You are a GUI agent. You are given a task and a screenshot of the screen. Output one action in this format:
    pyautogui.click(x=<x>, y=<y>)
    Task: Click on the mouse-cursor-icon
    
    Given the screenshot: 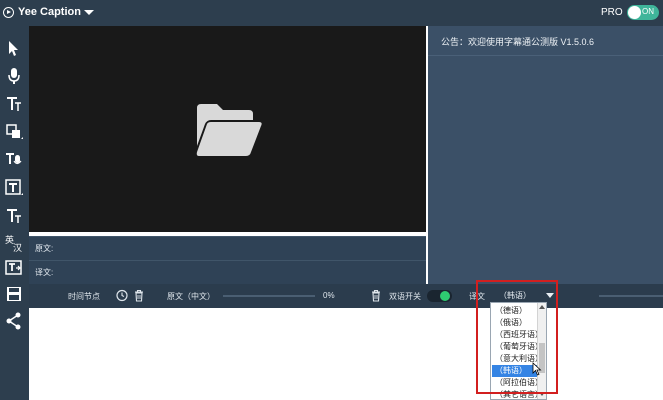 What is the action you would take?
    pyautogui.click(x=537, y=369)
    